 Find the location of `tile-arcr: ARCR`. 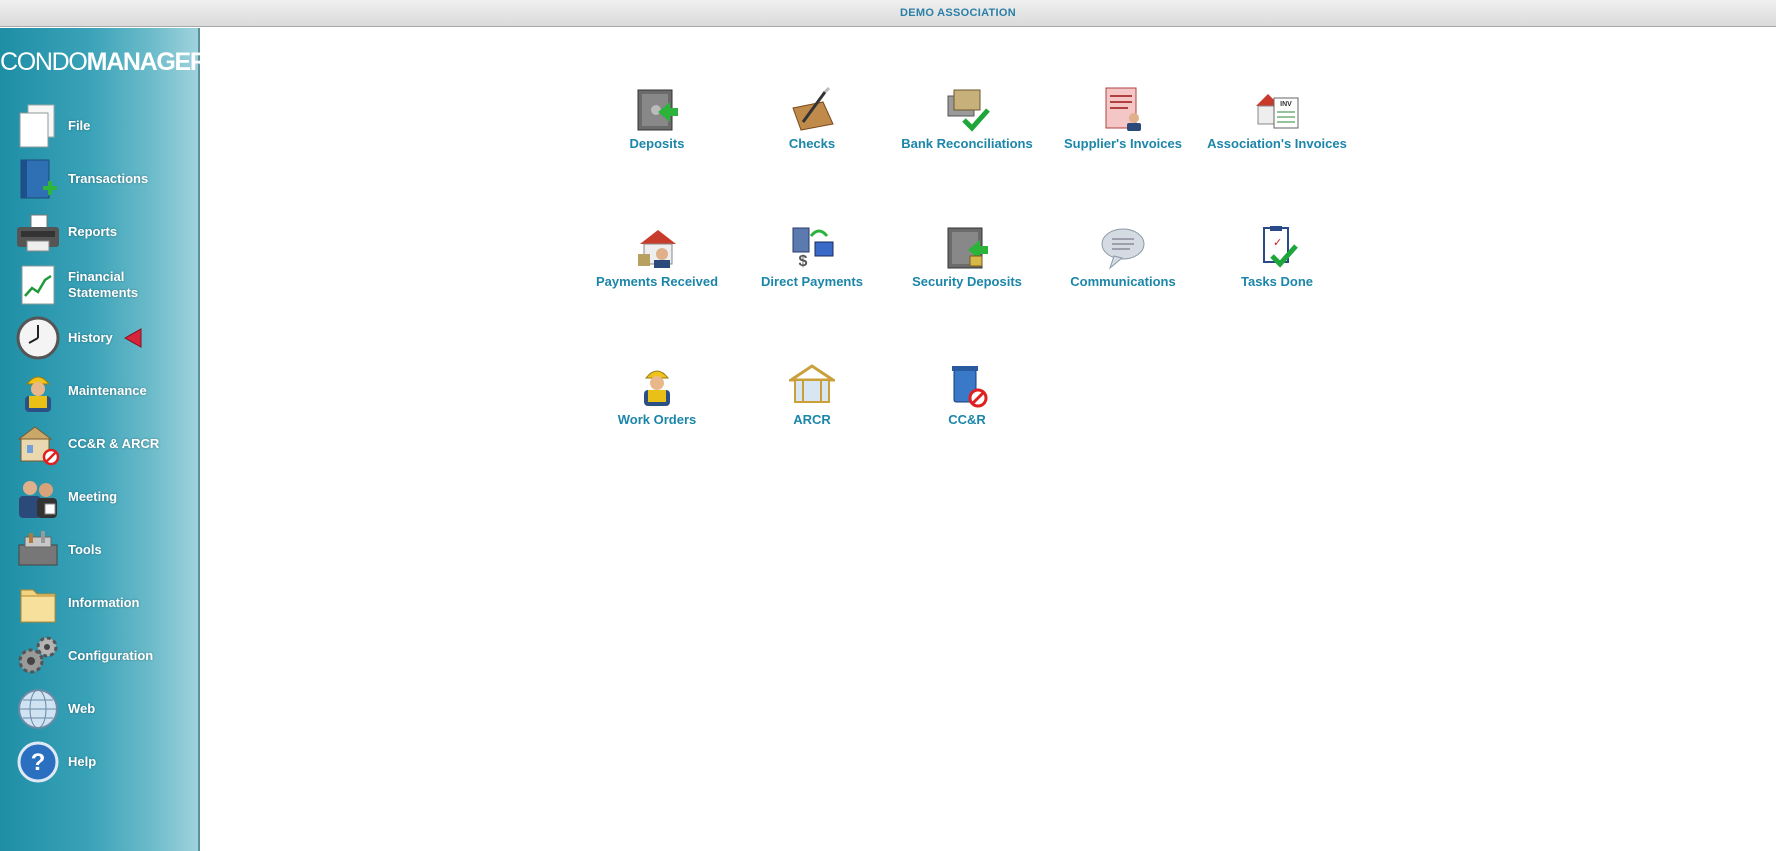

tile-arcr: ARCR is located at coordinates (812, 400).